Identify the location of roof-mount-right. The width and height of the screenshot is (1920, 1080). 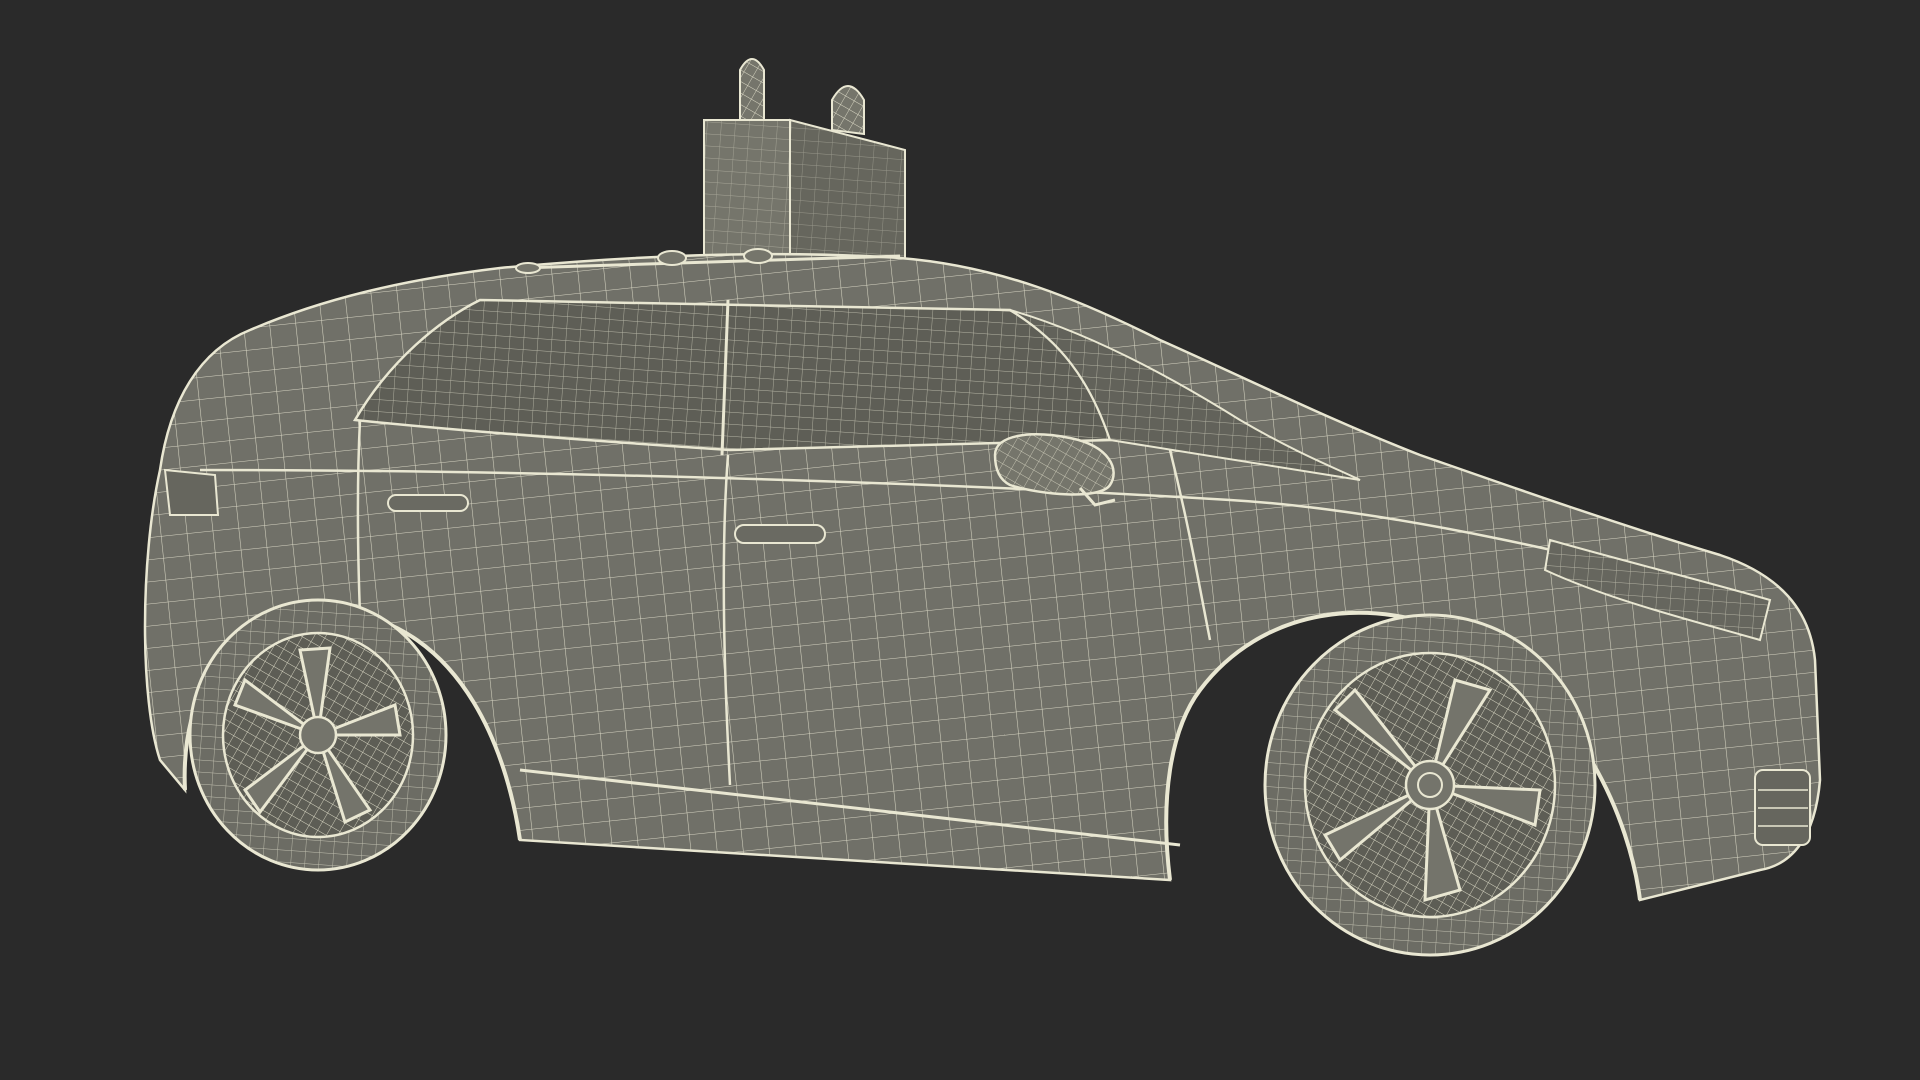
(758, 256).